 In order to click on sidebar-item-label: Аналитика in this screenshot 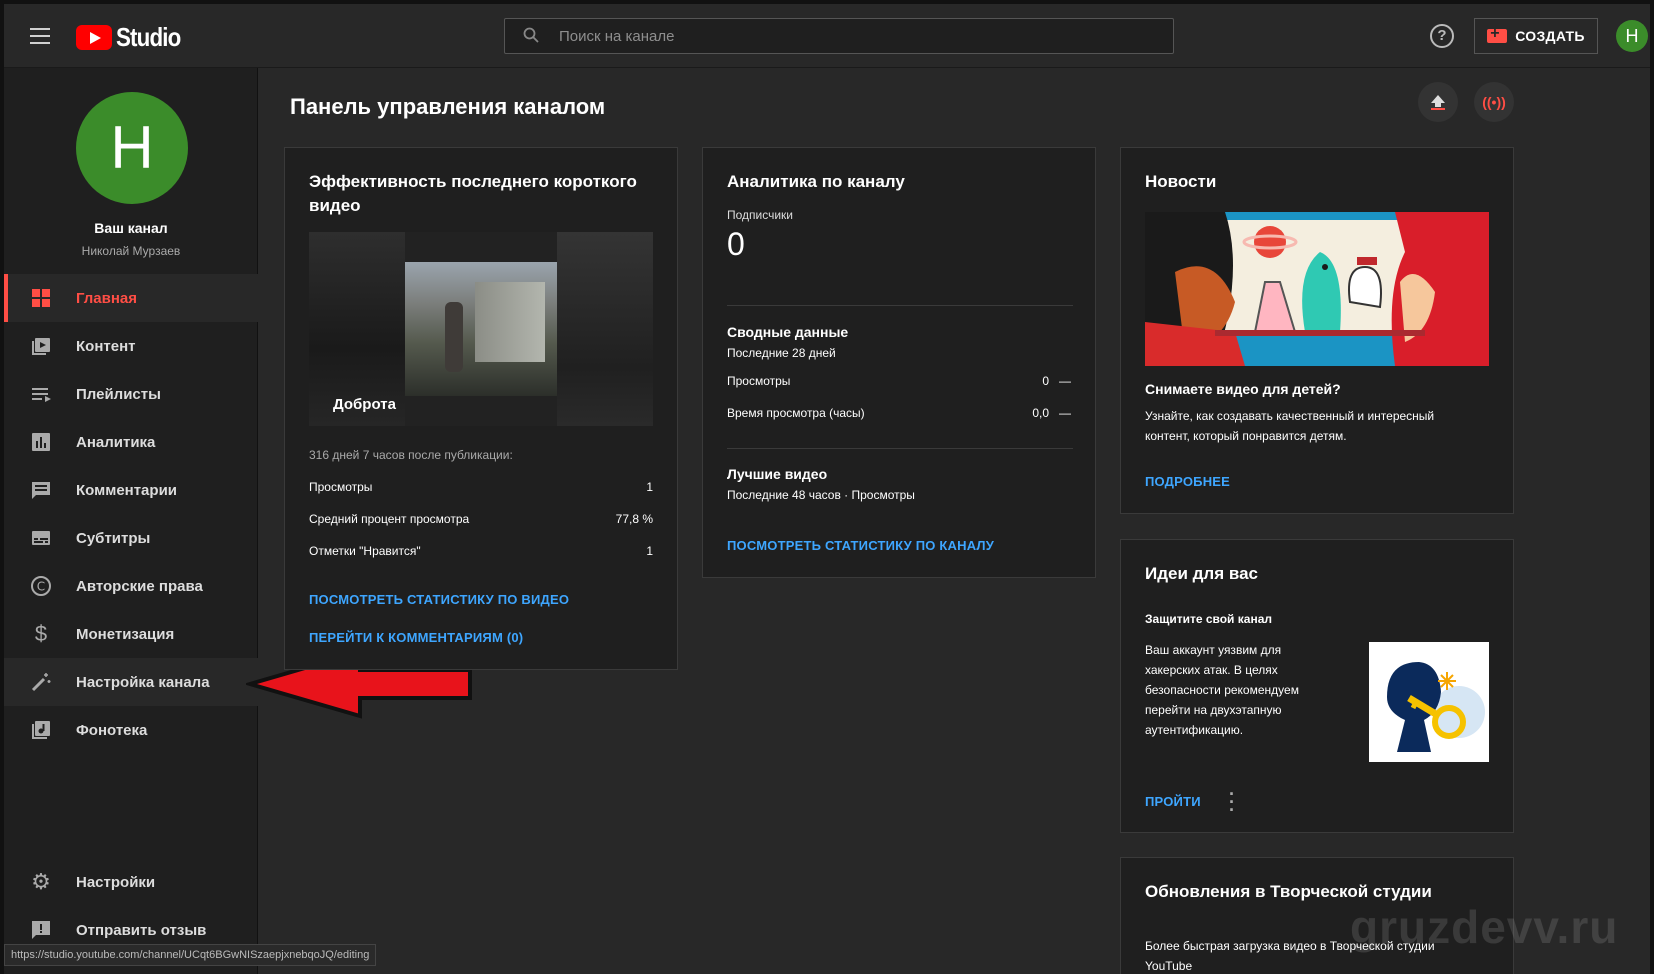, I will do `click(116, 442)`.